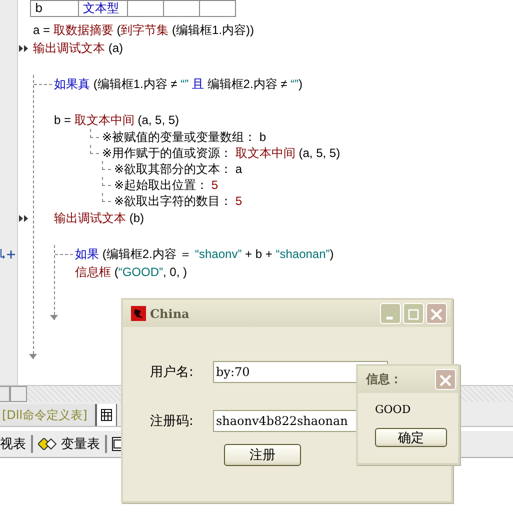 This screenshot has height=519, width=513. I want to click on scroll-left-button, so click(5, 394).